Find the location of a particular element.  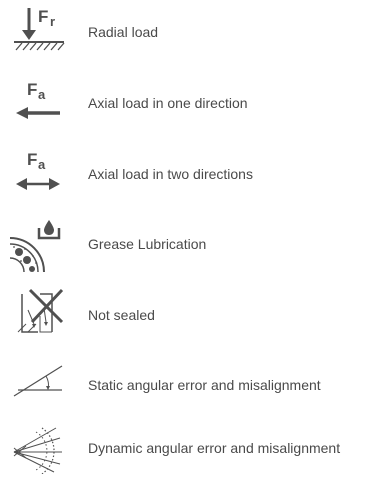

legend-item-axial-load-one-direction: F a Axial load in one direction is located at coordinates (189, 104).